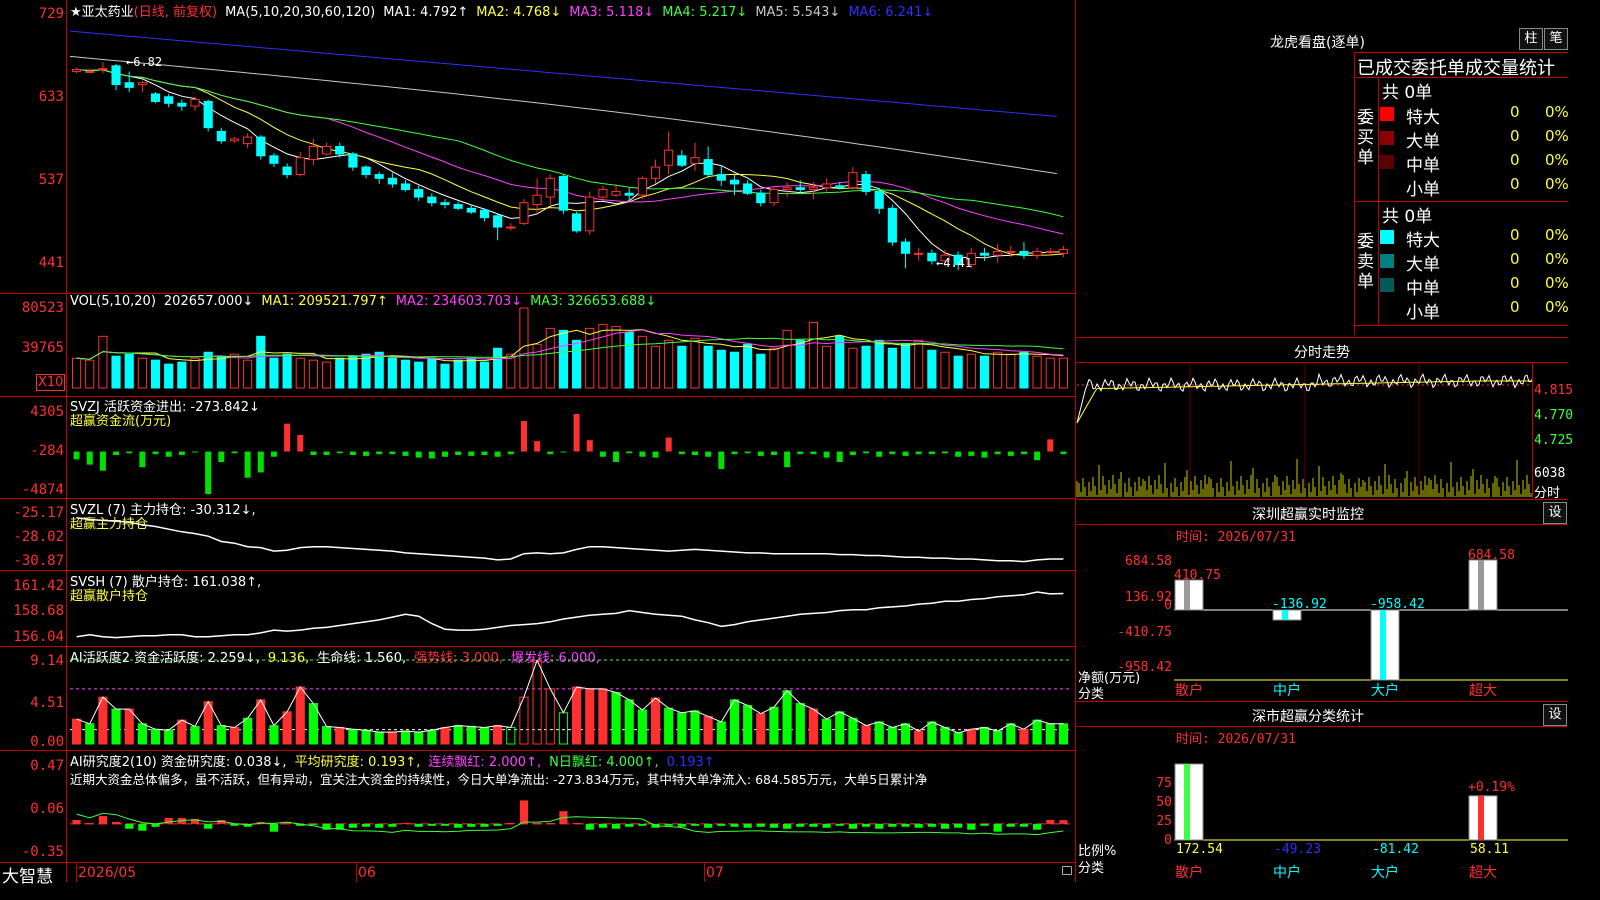 The height and width of the screenshot is (900, 1600). What do you see at coordinates (1483, 585) in the screenshot?
I see `monitor-bar-超大` at bounding box center [1483, 585].